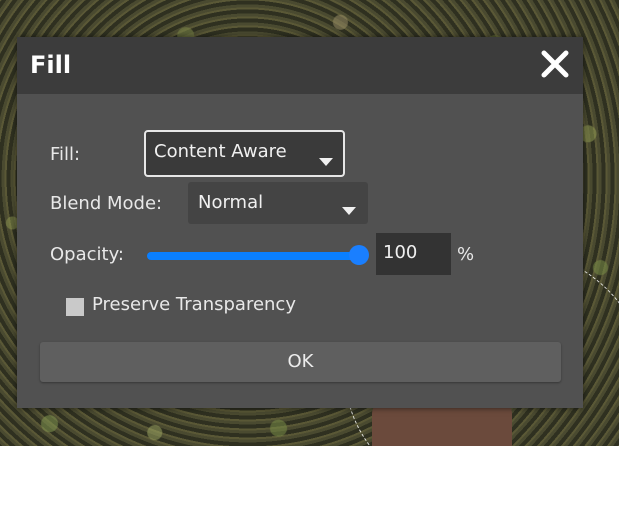  I want to click on opacity-input: 100, so click(413, 254).